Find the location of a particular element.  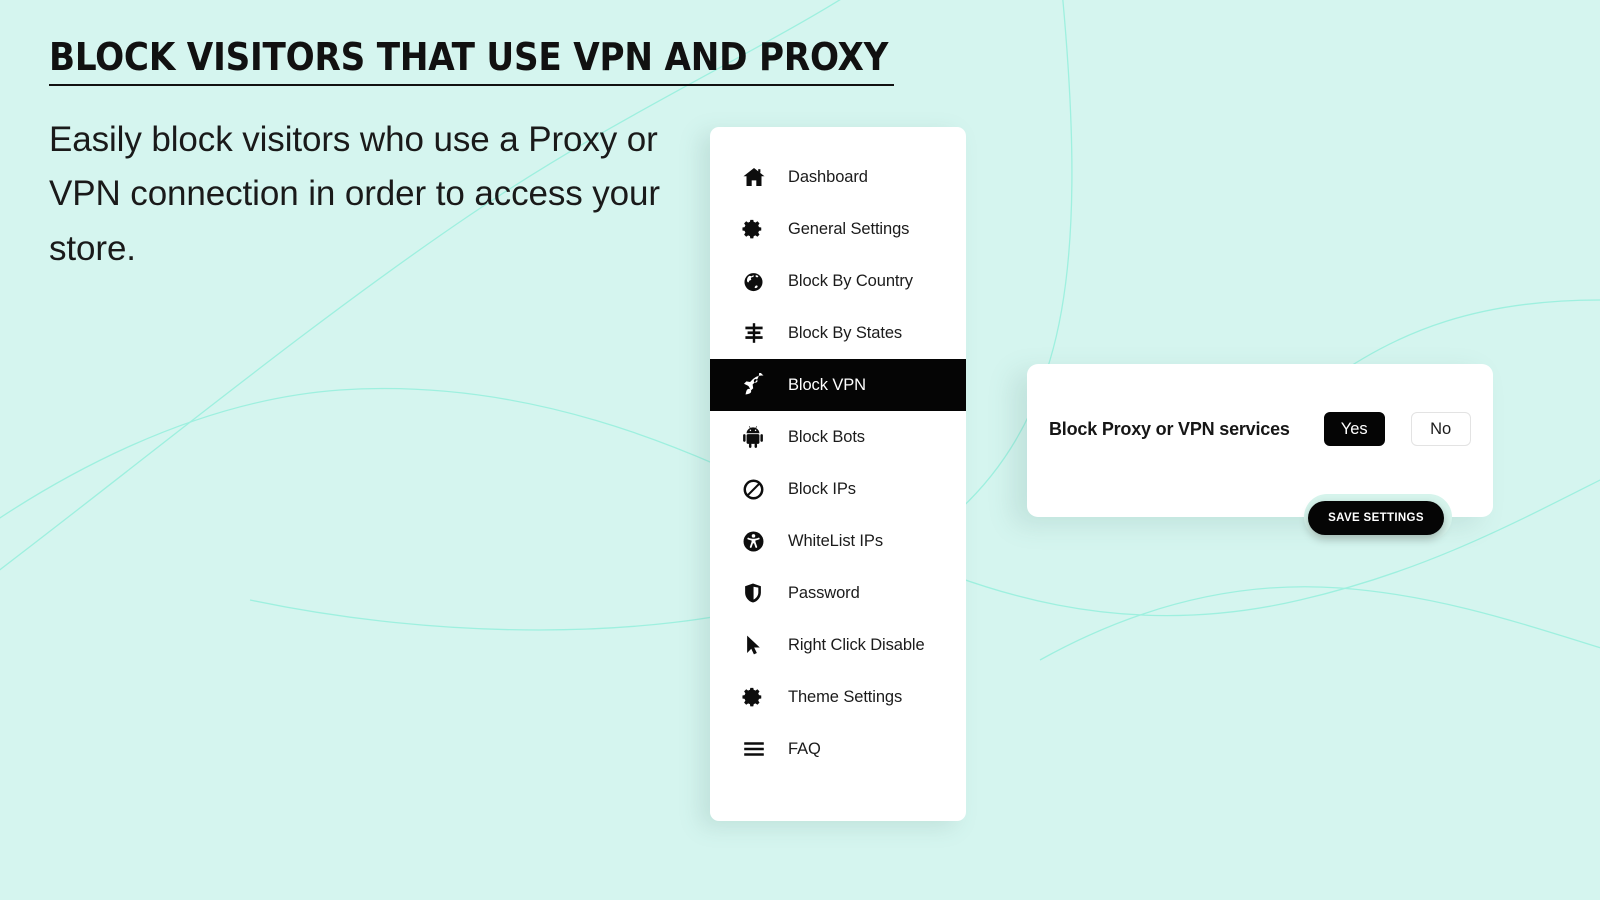

sidebar-item-right-click-disable: Right Click Disable is located at coordinates (838, 645).